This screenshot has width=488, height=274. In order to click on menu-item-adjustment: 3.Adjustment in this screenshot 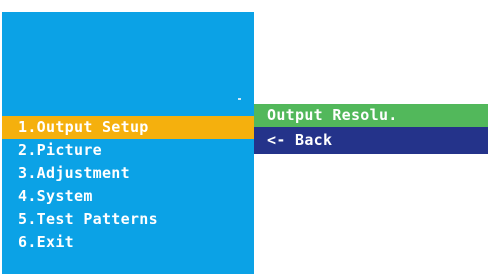, I will do `click(128, 173)`.